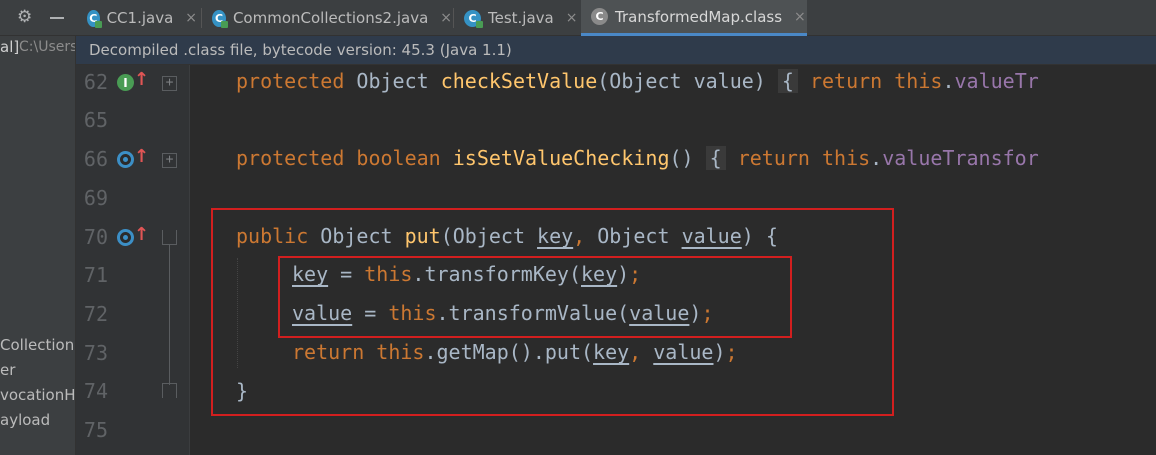  Describe the element at coordinates (561, 158) in the screenshot. I see `code-token: isSetValueChecking` at that location.